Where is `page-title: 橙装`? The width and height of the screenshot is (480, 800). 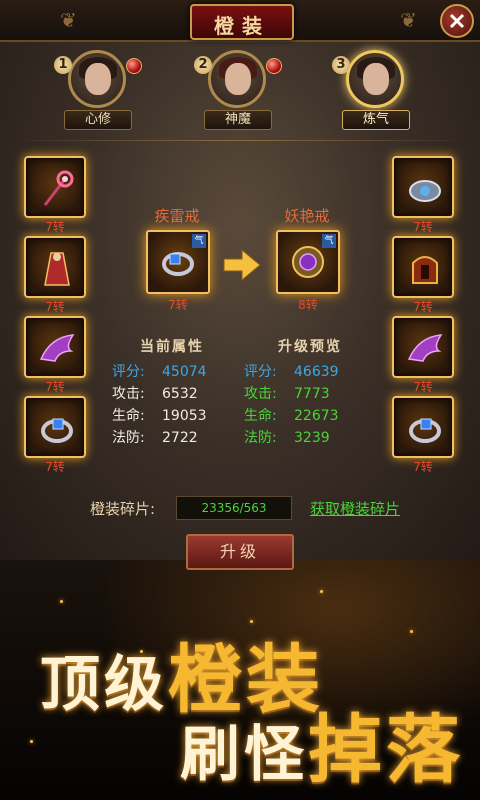 page-title: 橙装 is located at coordinates (242, 26).